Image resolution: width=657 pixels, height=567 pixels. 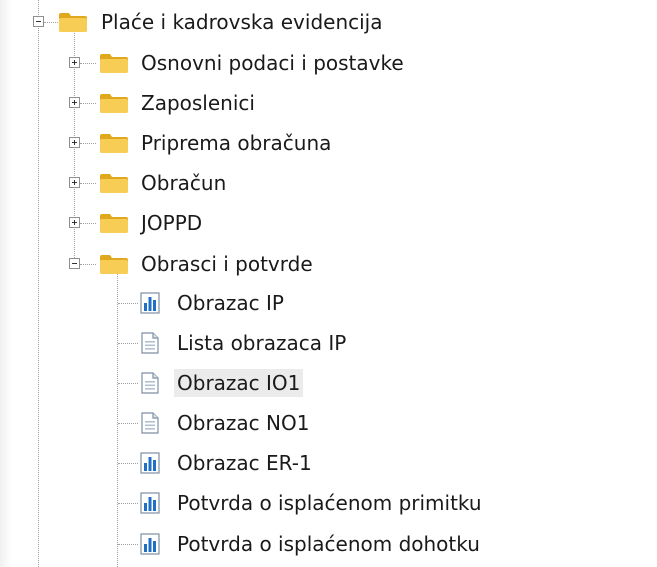 I want to click on tree-item-obrazac-ip: Obrazac IP, so click(x=230, y=303).